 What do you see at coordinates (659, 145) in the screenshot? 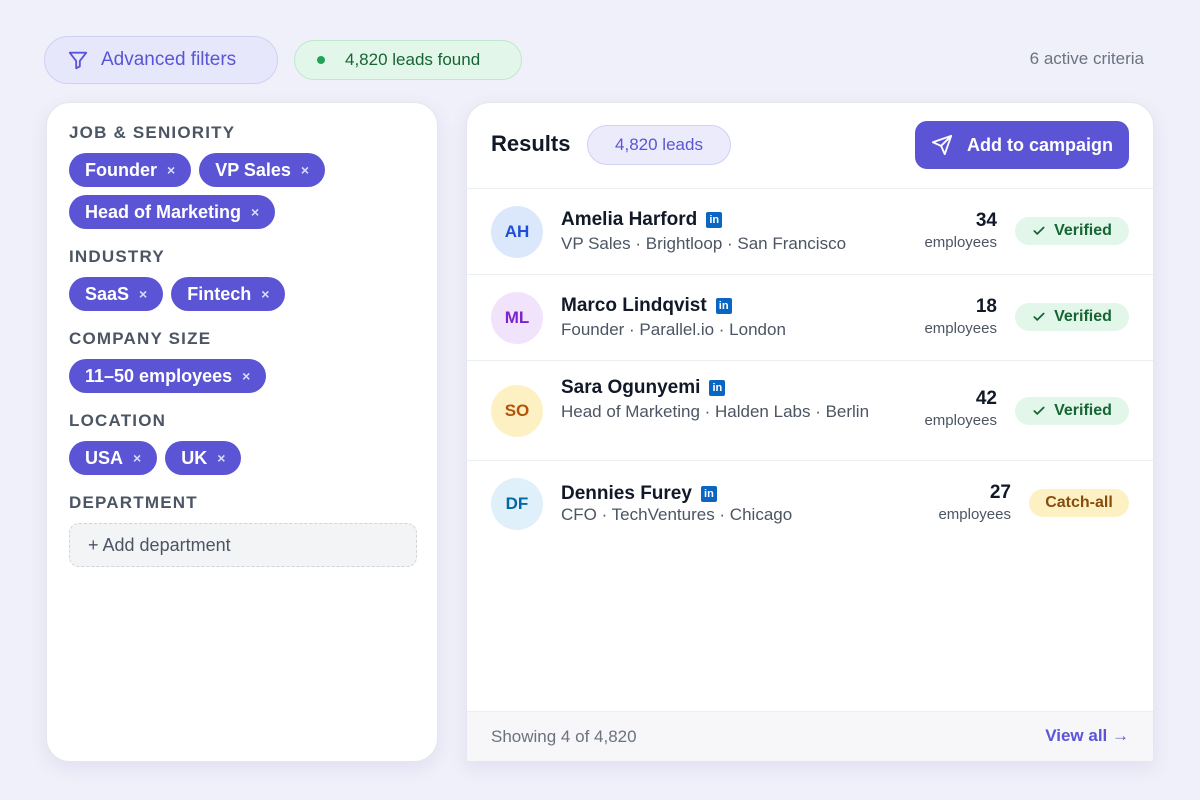
I see `results-count-badge: 4,820 leads` at bounding box center [659, 145].